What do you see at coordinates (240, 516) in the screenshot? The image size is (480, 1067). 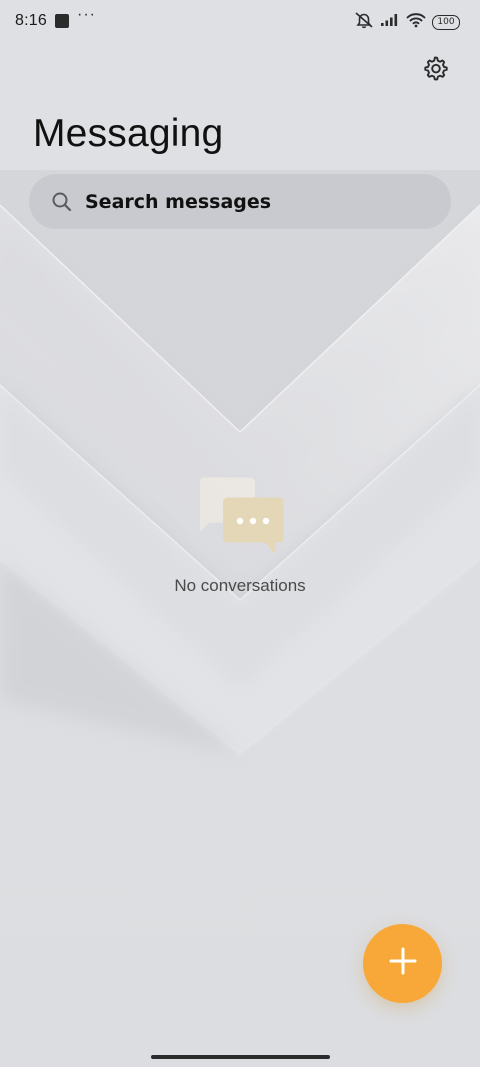 I see `chat-bubbles-icon` at bounding box center [240, 516].